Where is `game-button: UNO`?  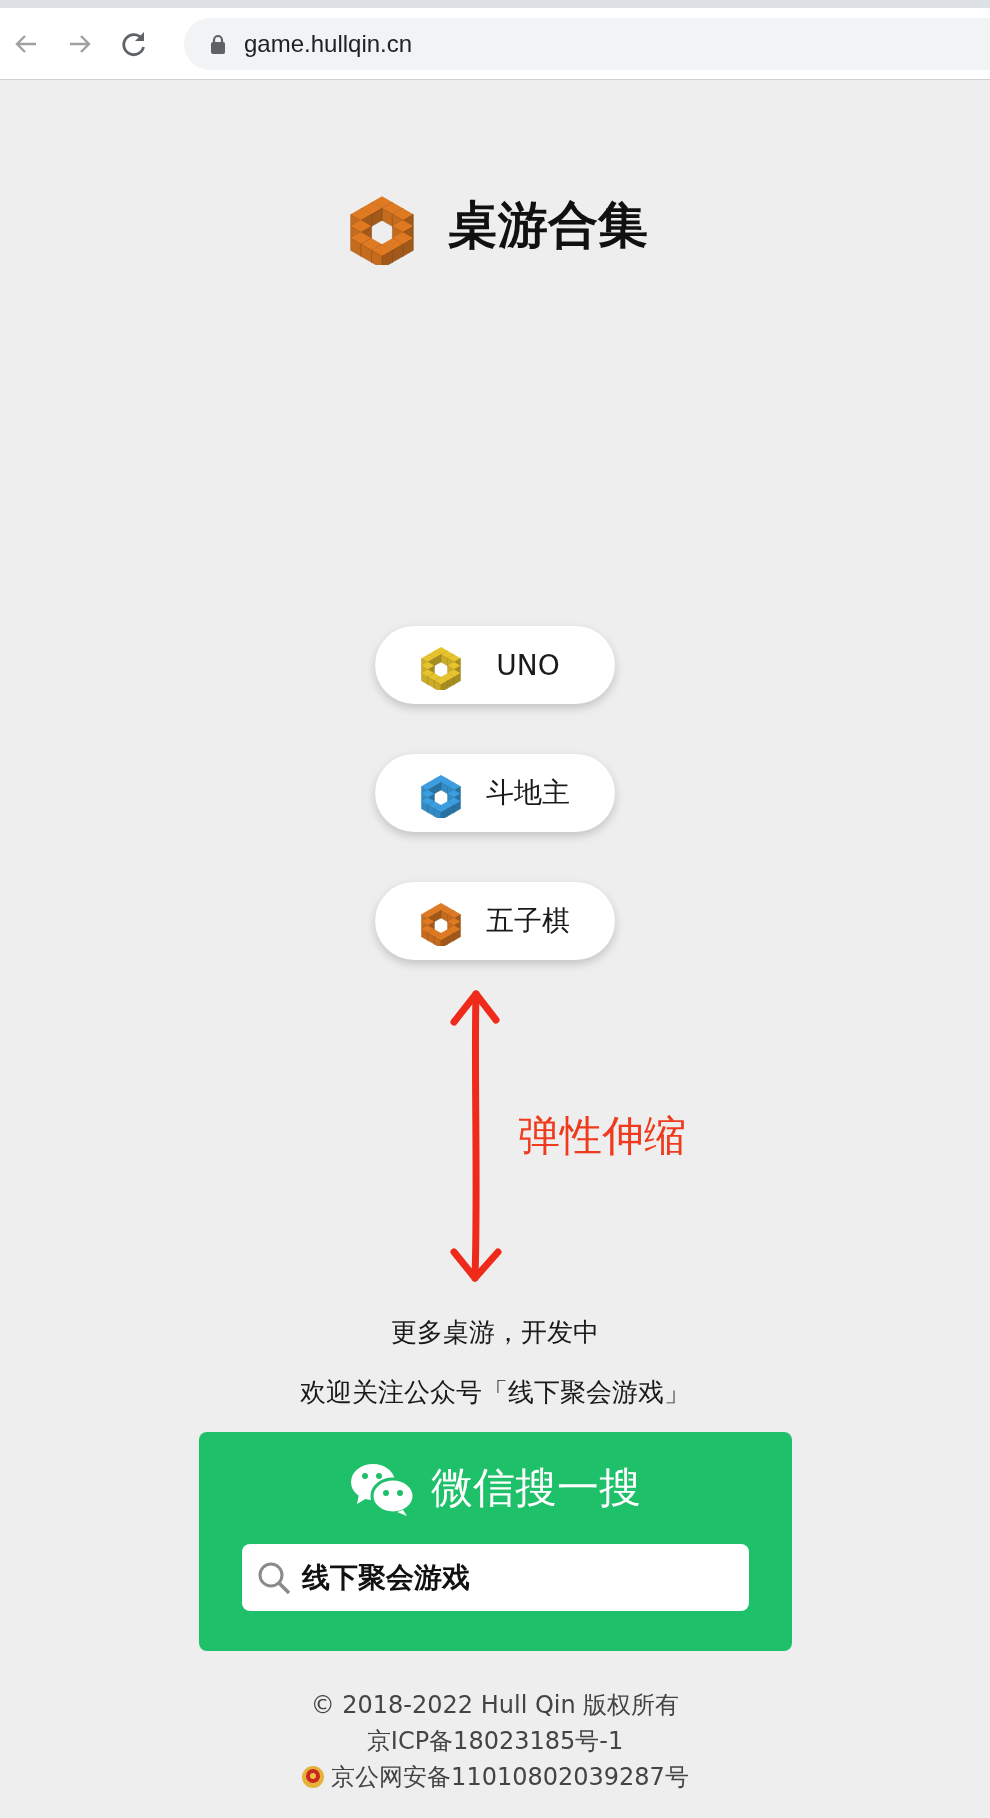
game-button: UNO is located at coordinates (495, 665).